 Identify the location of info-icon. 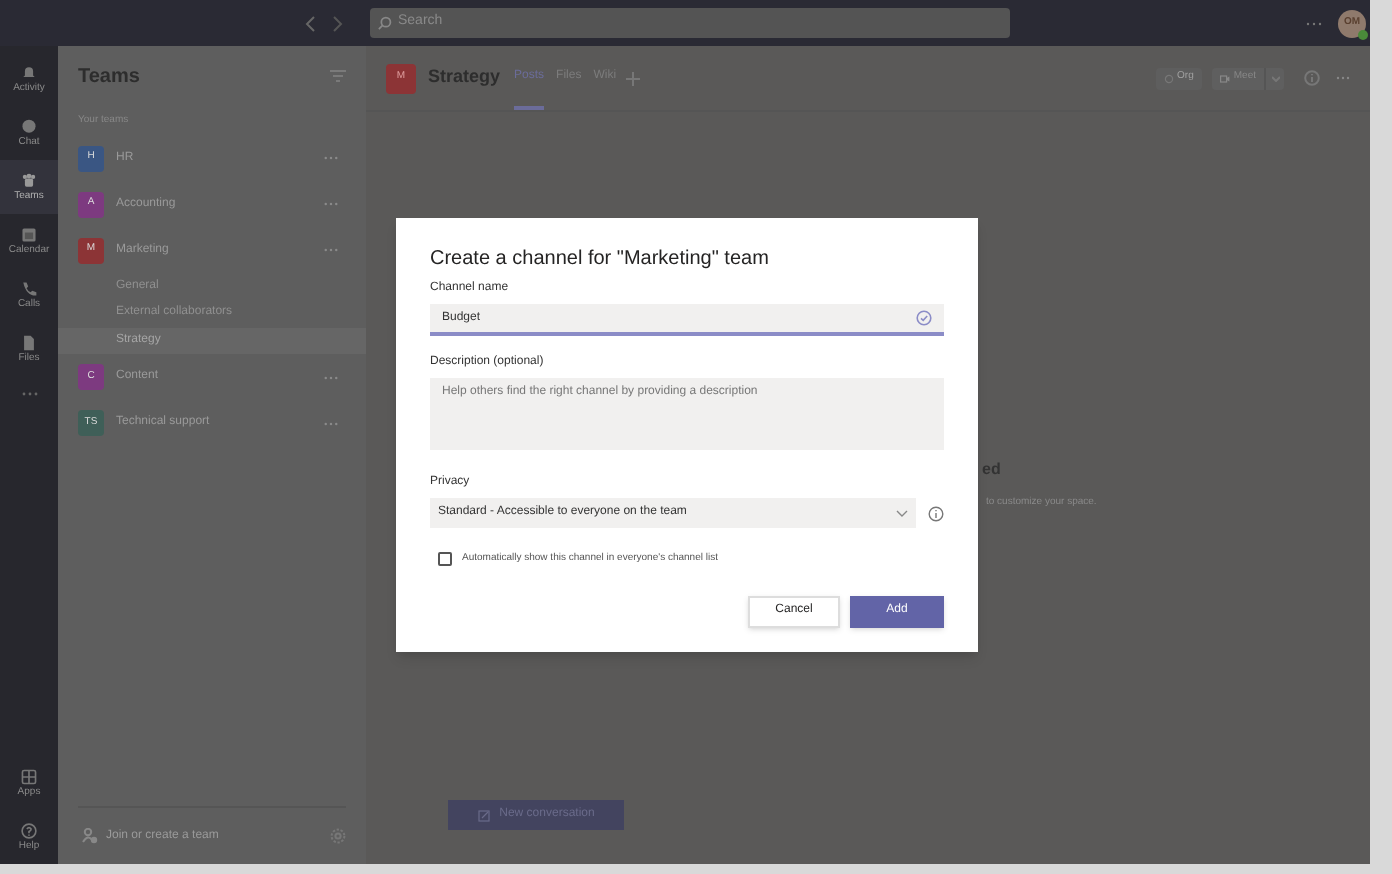
(936, 513).